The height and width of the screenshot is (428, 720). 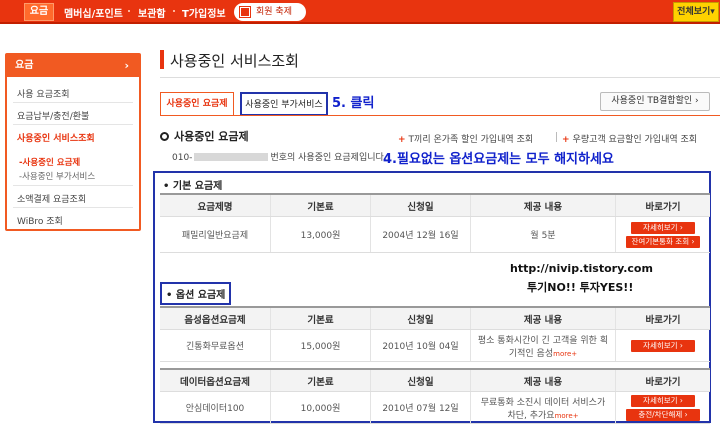 What do you see at coordinates (215, 409) in the screenshot?
I see `plan-name: 안심데이터100` at bounding box center [215, 409].